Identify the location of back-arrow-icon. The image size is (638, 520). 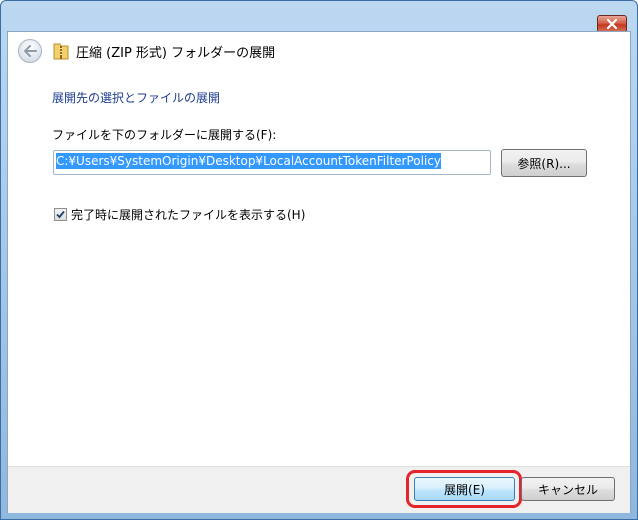
(30, 51).